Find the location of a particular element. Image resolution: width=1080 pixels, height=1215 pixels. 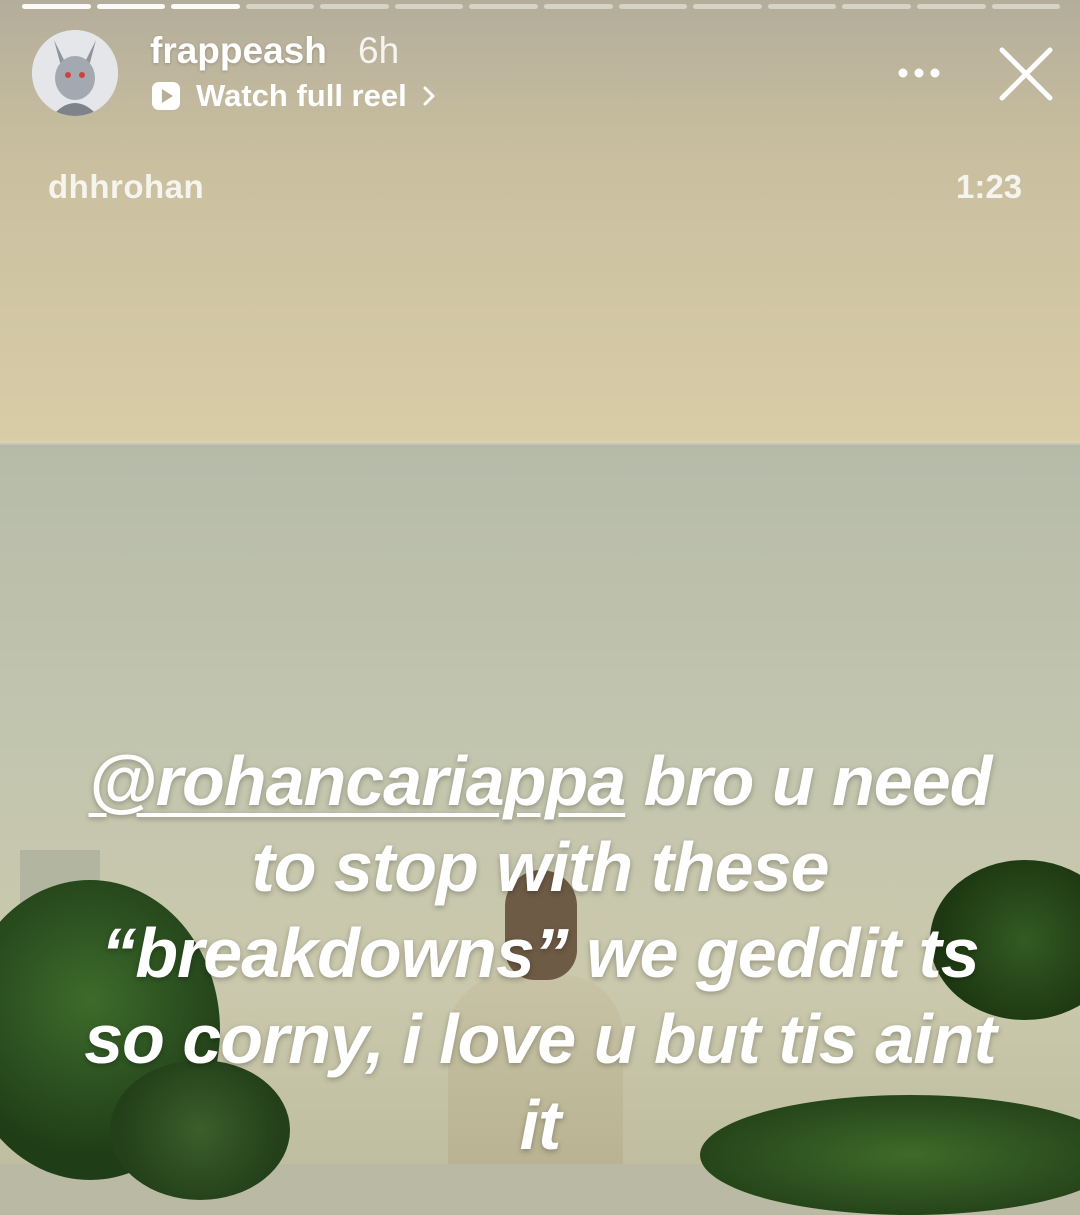

play-icon is located at coordinates (166, 96).